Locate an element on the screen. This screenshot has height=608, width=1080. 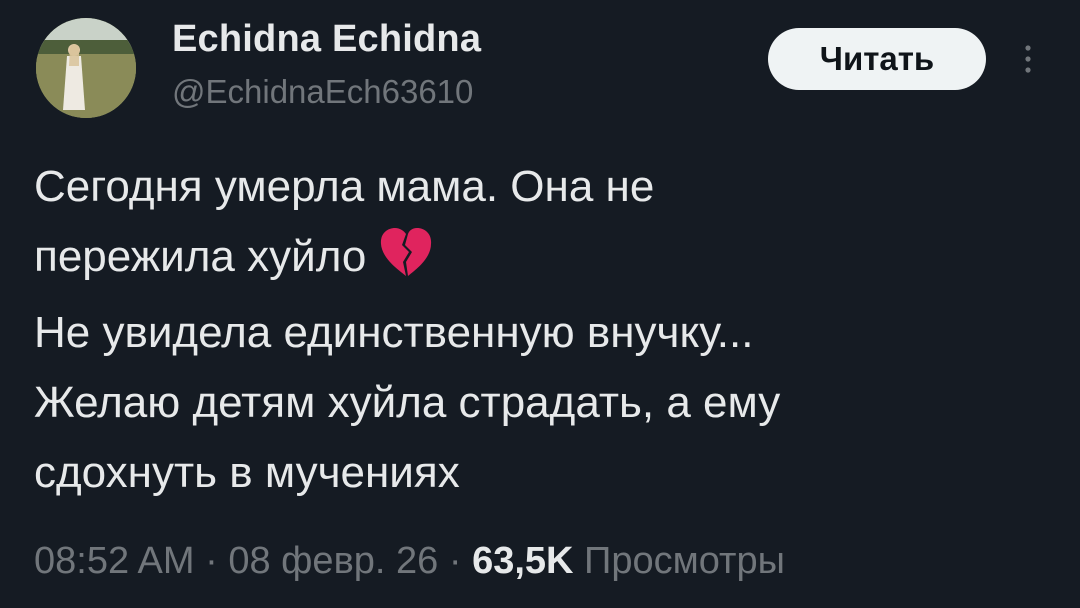
tweet-text-line: Сегодня умерла мама. Она не is located at coordinates (344, 186).